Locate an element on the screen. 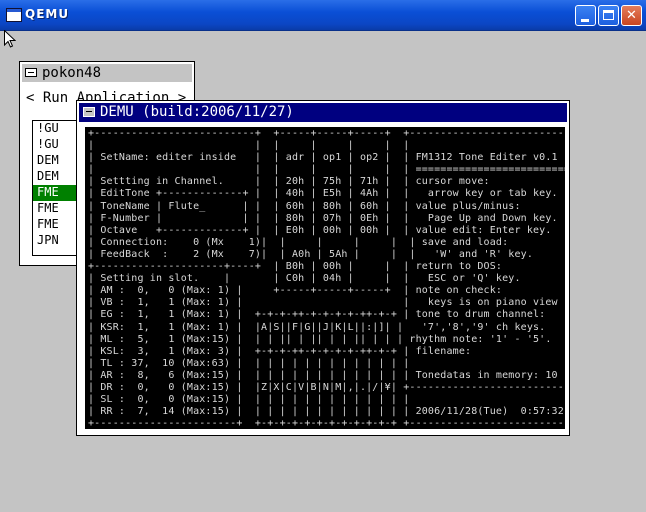 This screenshot has height=512, width=646. maximize-button is located at coordinates (608, 15).